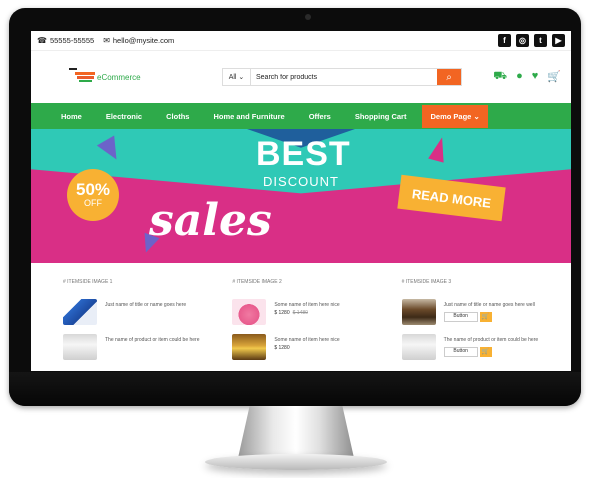 The height and width of the screenshot is (478, 592). What do you see at coordinates (42, 40) in the screenshot?
I see `phone-icon: ☎` at bounding box center [42, 40].